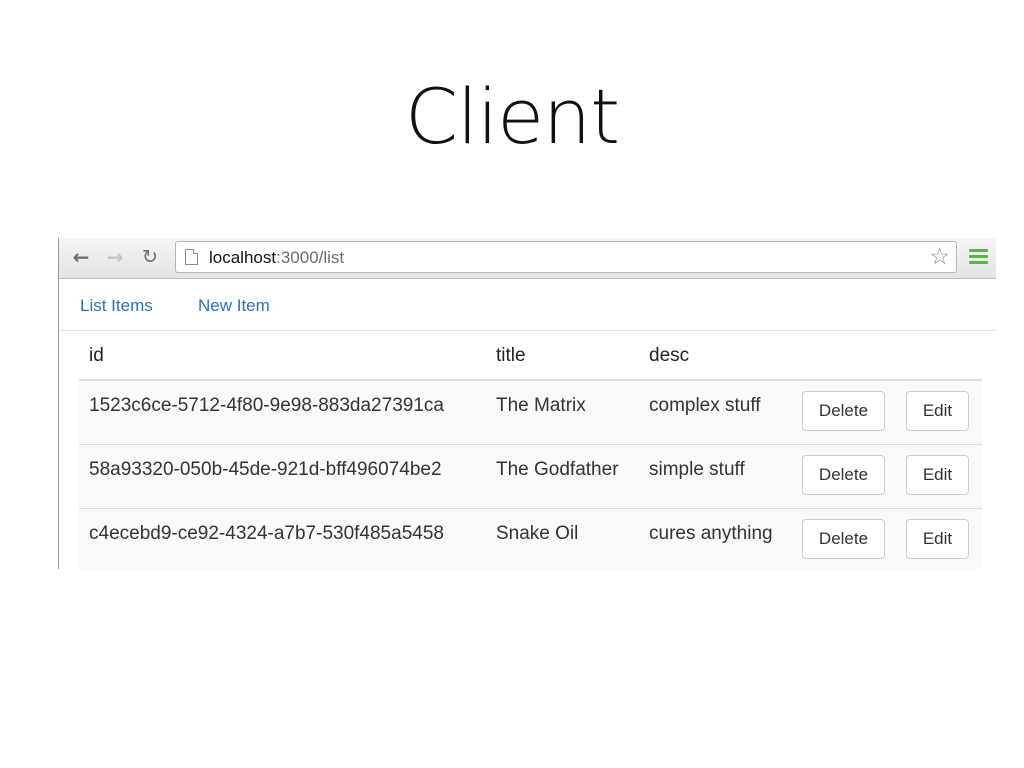 This screenshot has height=768, width=1024. What do you see at coordinates (697, 469) in the screenshot?
I see `cell-desc: simple stuff` at bounding box center [697, 469].